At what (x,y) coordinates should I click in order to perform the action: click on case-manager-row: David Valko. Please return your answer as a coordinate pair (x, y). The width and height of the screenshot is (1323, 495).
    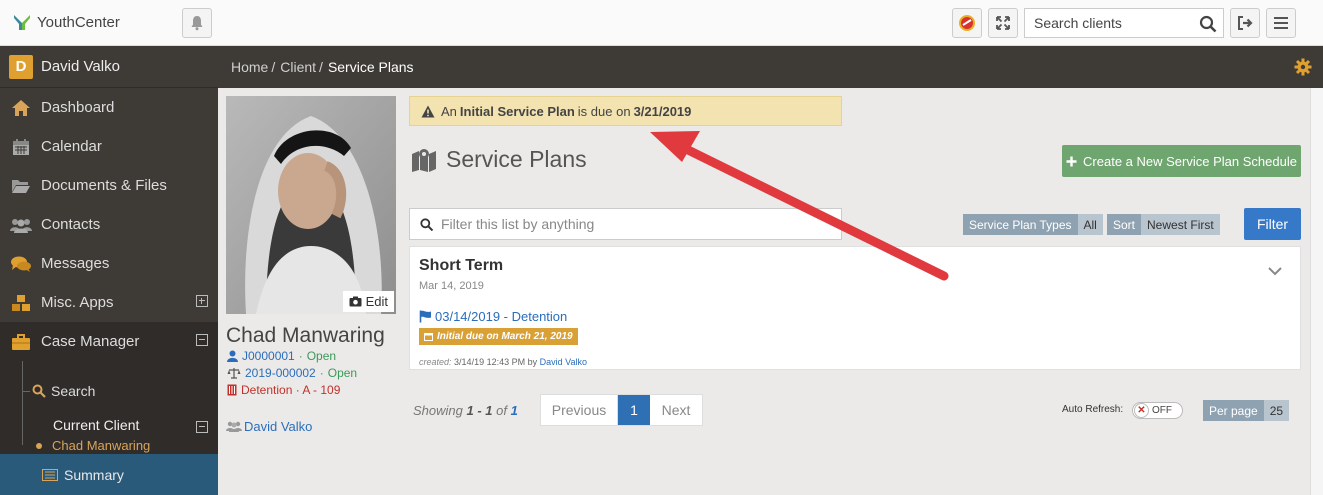
    Looking at the image, I should click on (269, 426).